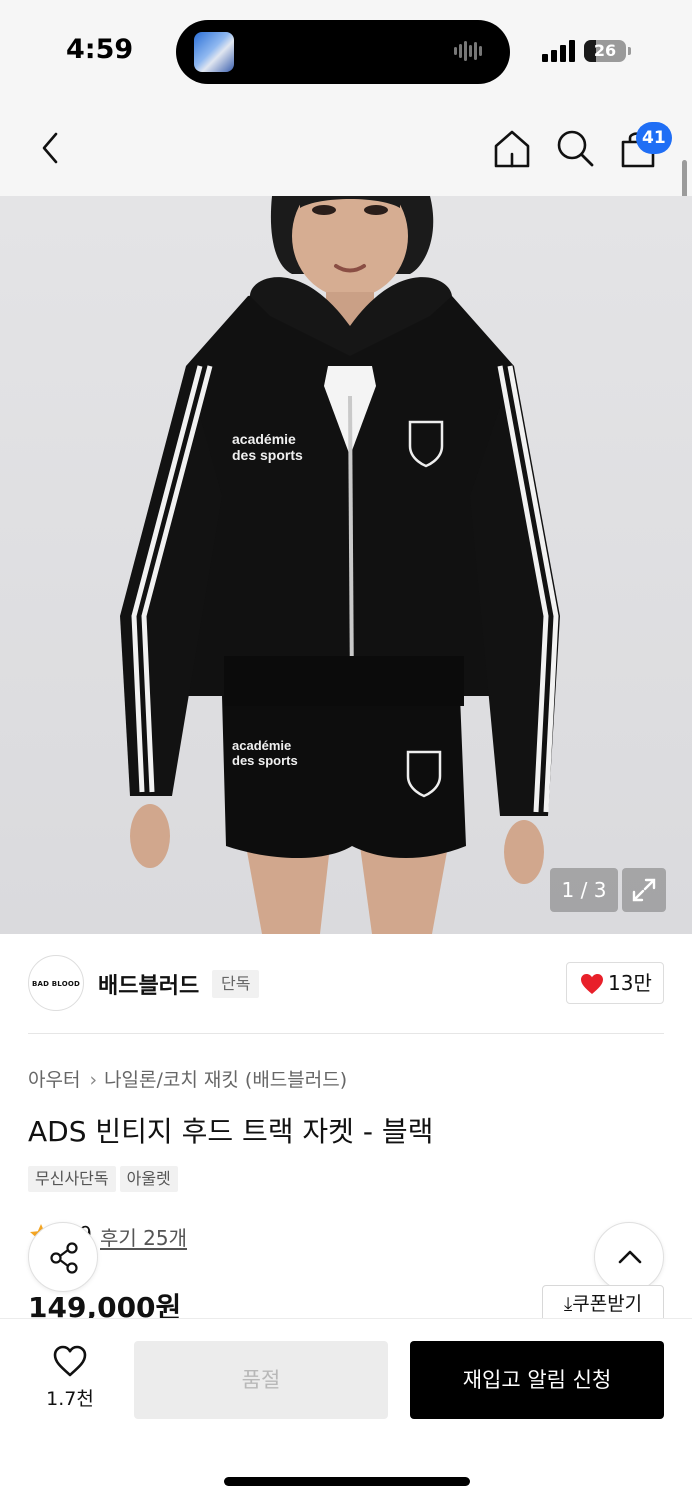 The height and width of the screenshot is (1500, 692). What do you see at coordinates (537, 1380) in the screenshot?
I see `restock-alert-button: 재입고 알림 신청` at bounding box center [537, 1380].